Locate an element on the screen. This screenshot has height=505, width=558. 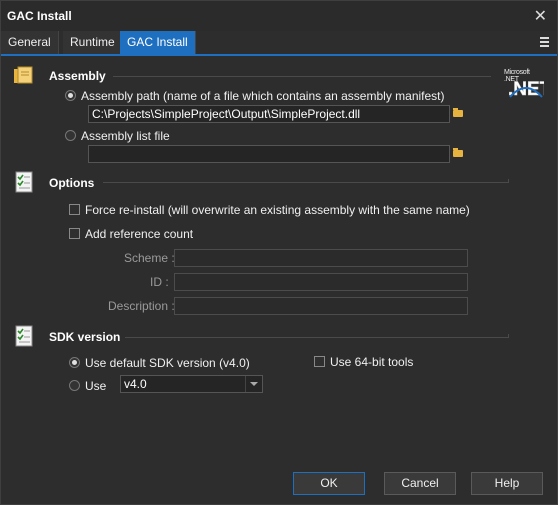
scheme-label: Scheme : is located at coordinates (149, 258).